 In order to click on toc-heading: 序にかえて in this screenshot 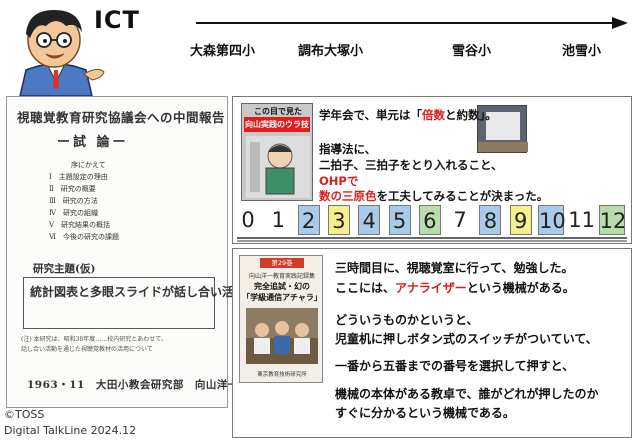, I will do `click(88, 165)`.